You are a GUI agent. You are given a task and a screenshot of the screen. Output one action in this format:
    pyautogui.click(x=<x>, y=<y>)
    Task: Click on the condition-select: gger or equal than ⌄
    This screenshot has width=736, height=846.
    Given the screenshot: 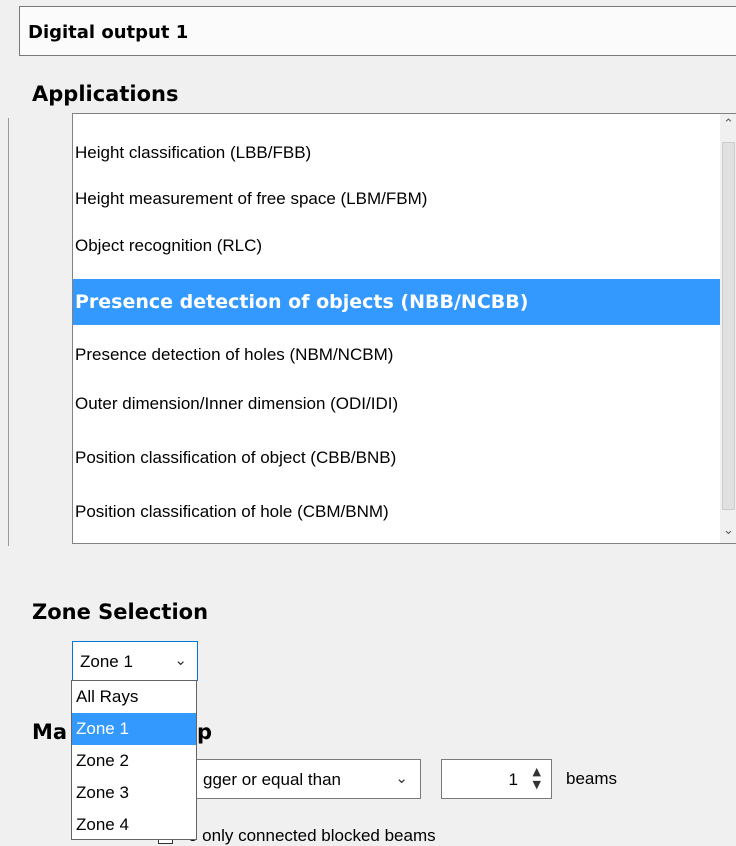 What is the action you would take?
    pyautogui.click(x=304, y=779)
    